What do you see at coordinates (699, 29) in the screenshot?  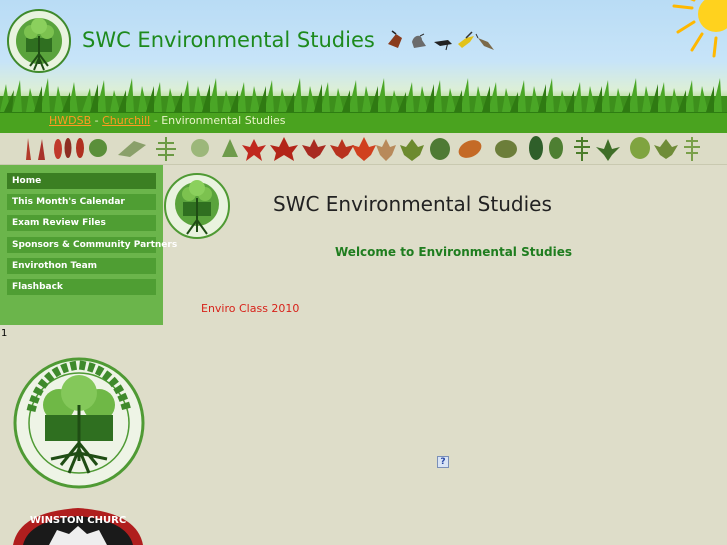 I see `sun-icon` at bounding box center [699, 29].